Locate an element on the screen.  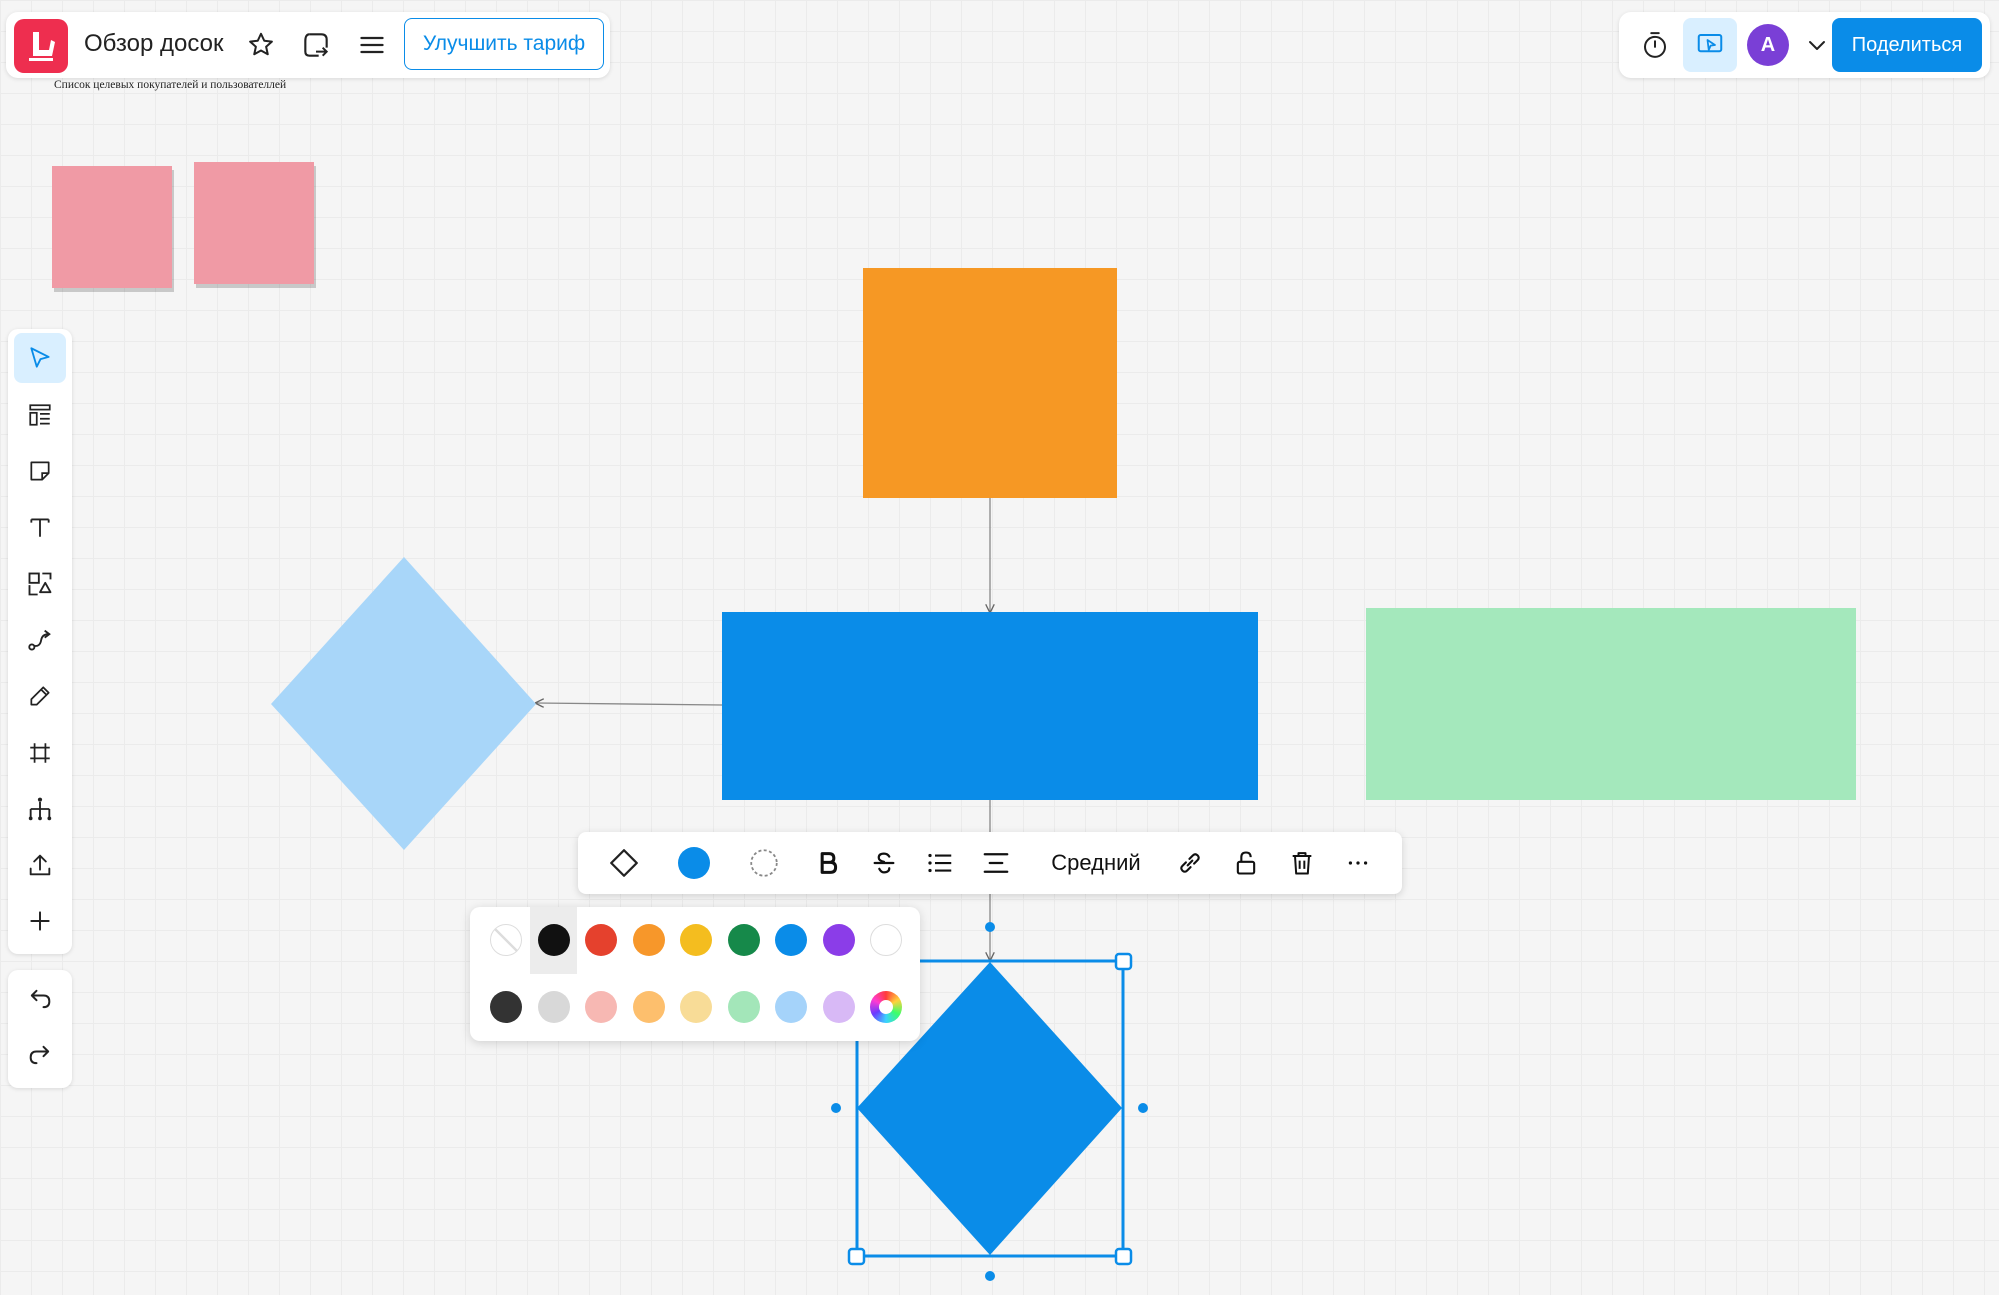
connector-icon is located at coordinates (39, 640).